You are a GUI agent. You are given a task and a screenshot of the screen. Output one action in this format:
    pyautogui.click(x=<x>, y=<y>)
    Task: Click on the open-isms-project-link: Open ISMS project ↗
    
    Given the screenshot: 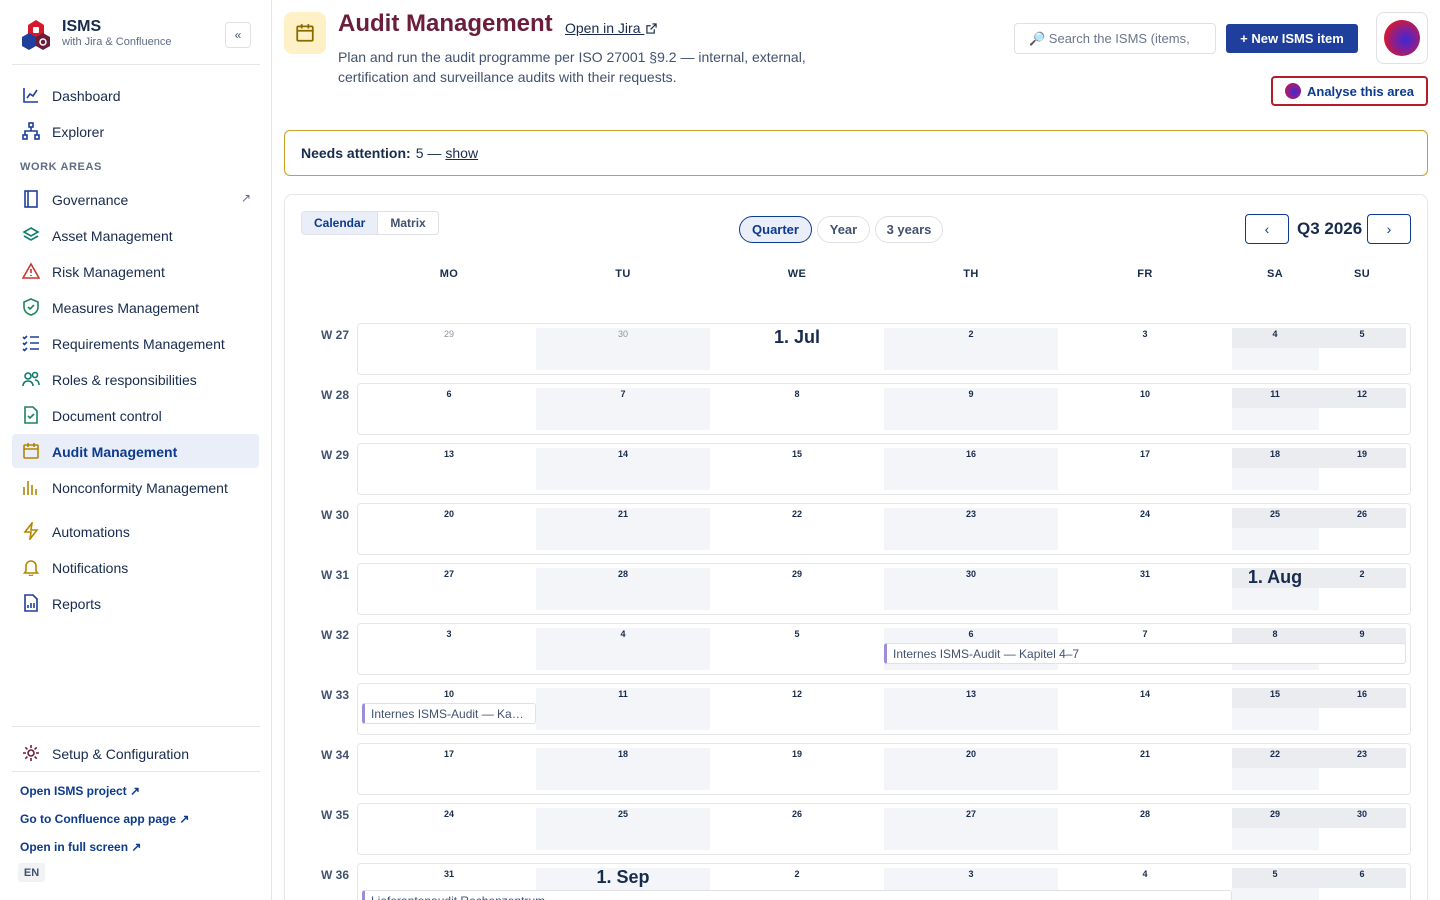 What is the action you would take?
    pyautogui.click(x=80, y=791)
    